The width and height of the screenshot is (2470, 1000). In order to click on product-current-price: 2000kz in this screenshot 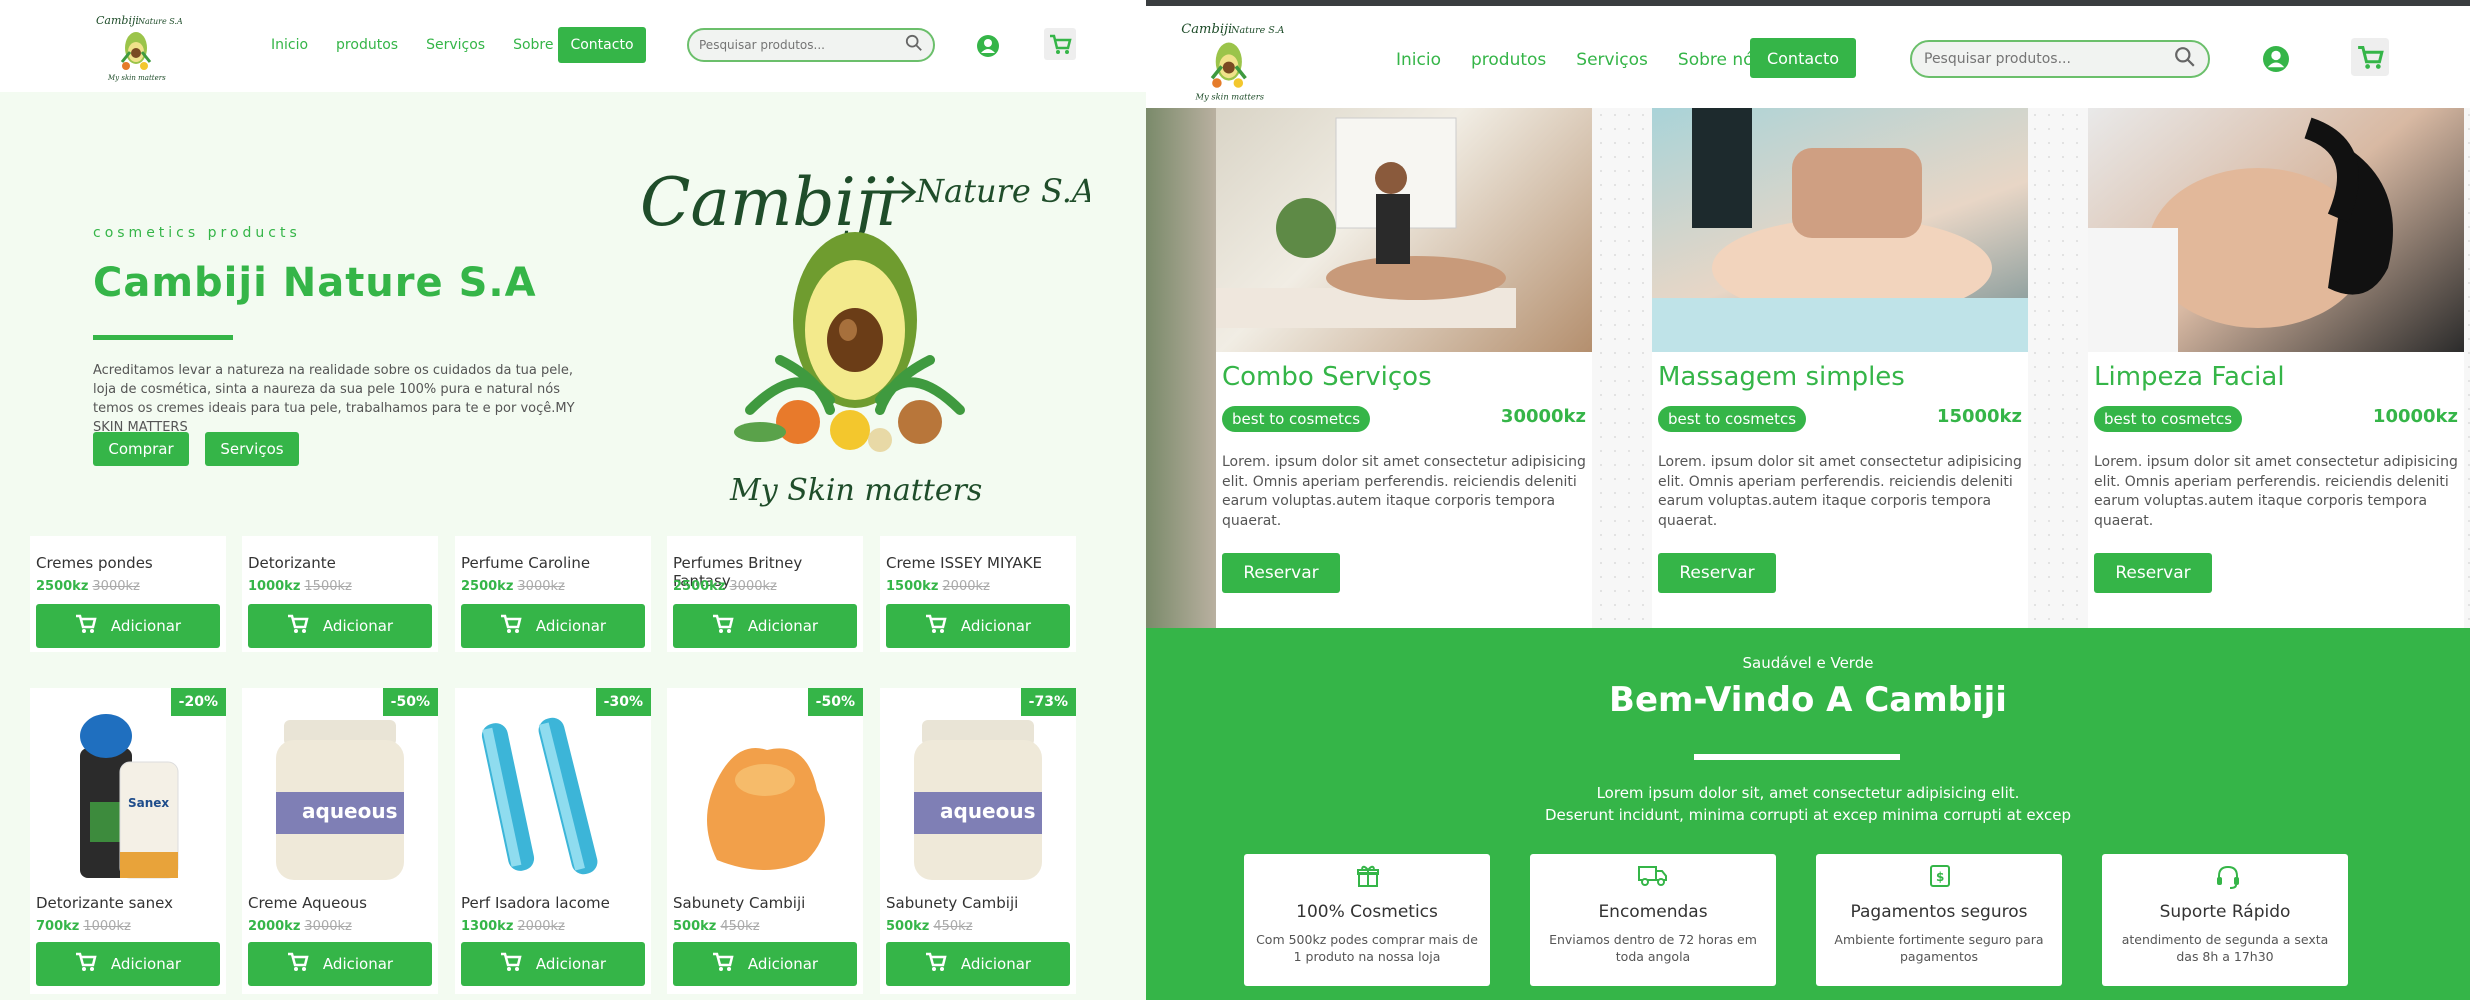, I will do `click(274, 926)`.